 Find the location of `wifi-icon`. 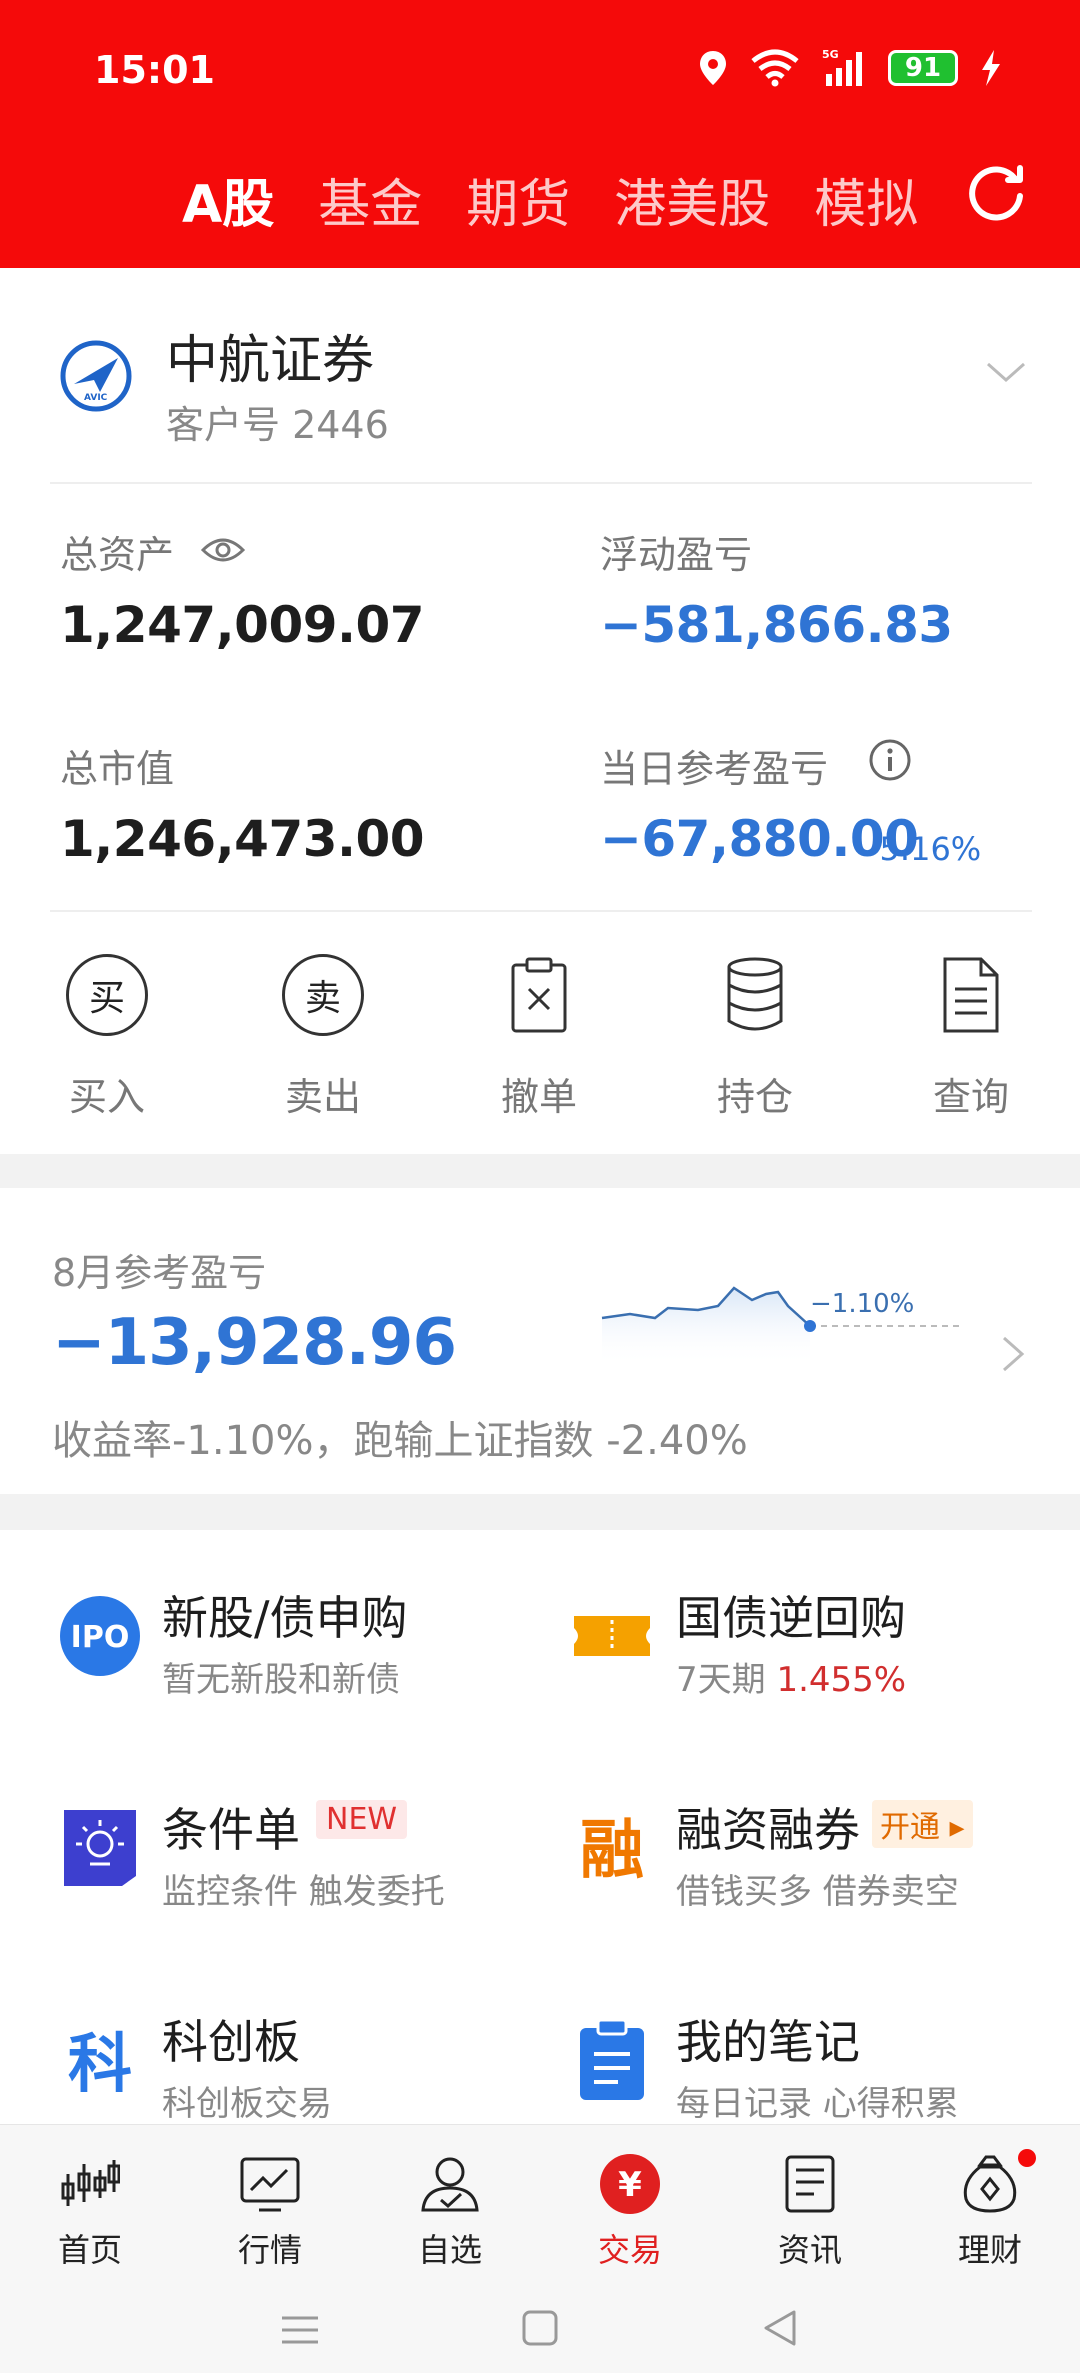

wifi-icon is located at coordinates (775, 68).